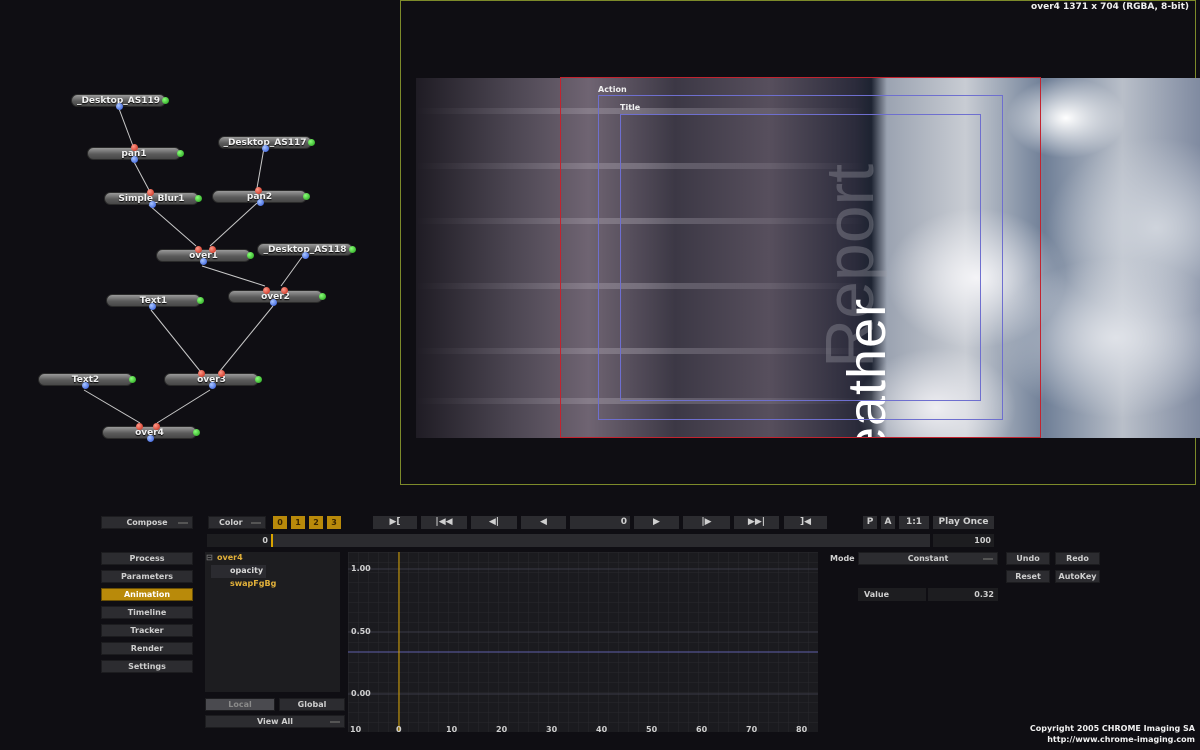 This screenshot has width=1200, height=750. Describe the element at coordinates (280, 522) in the screenshot. I see `channel-0-button: 0` at that location.